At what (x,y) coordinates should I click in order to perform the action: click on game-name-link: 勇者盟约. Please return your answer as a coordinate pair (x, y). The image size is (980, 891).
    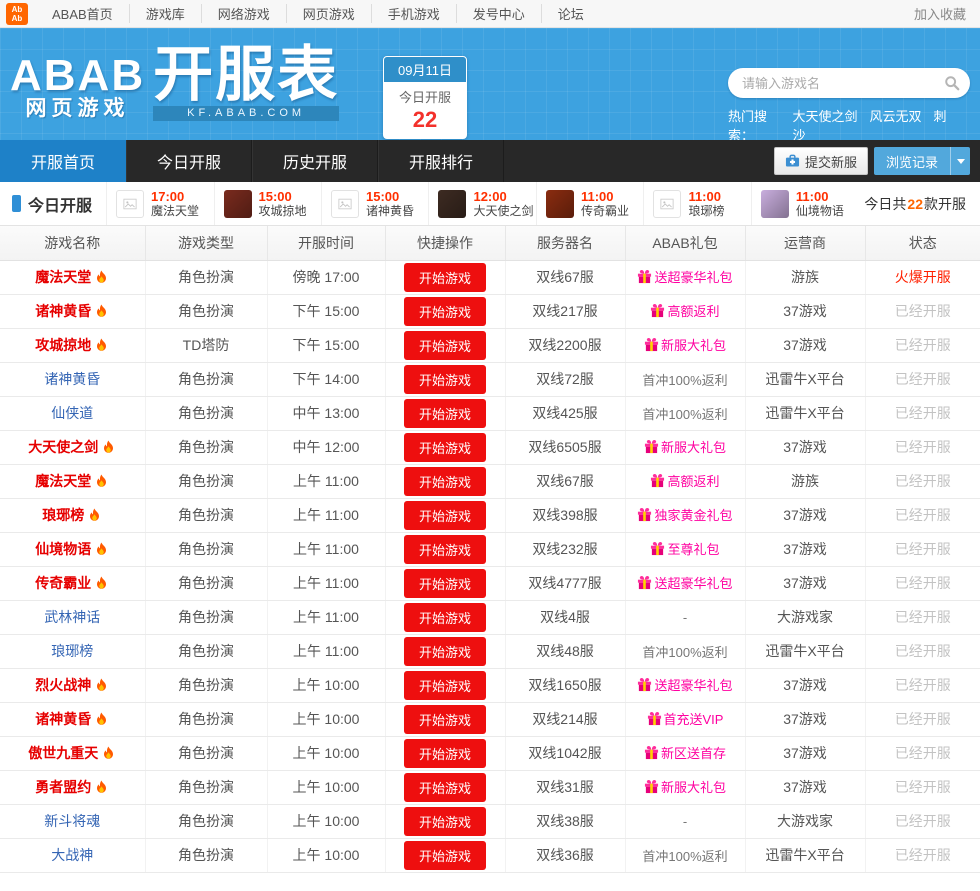
    Looking at the image, I should click on (72, 787).